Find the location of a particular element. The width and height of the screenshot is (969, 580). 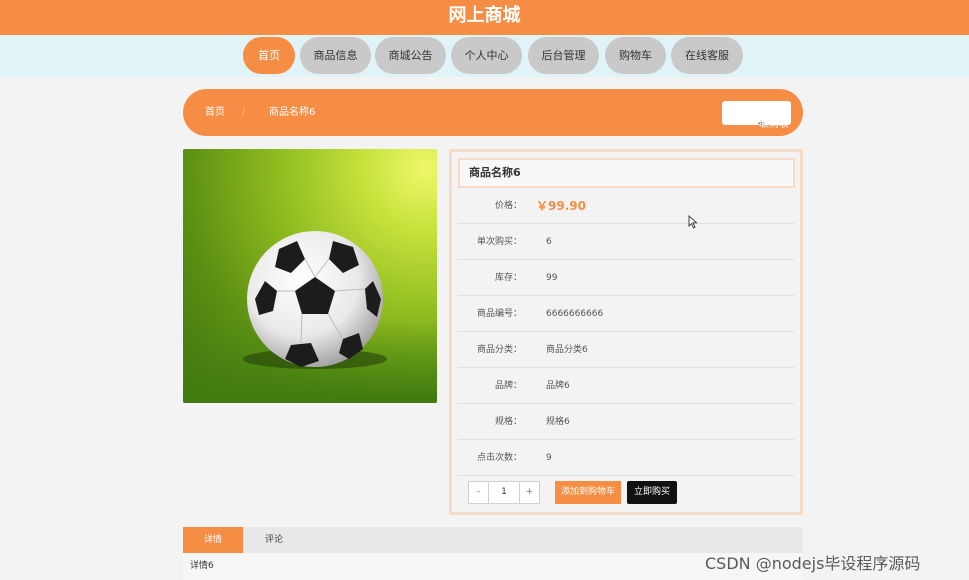

product-code-value: 6666666666 is located at coordinates (575, 314).